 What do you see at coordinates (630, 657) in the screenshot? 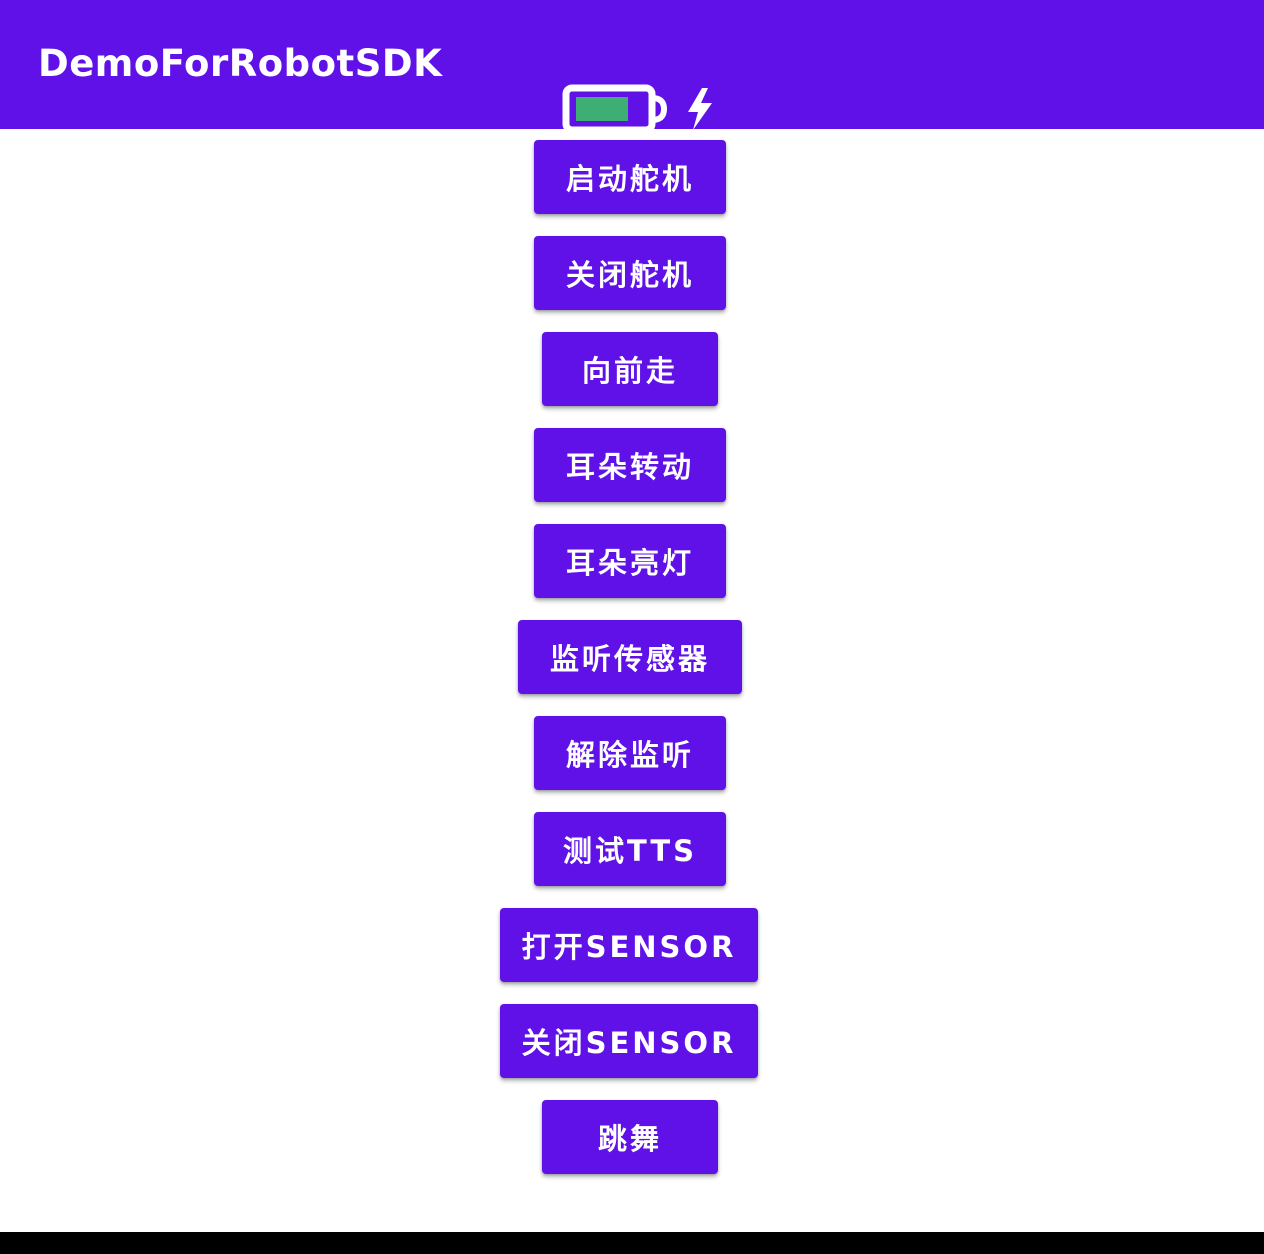
I see `listen-sensor-button: 监听传感器` at bounding box center [630, 657].